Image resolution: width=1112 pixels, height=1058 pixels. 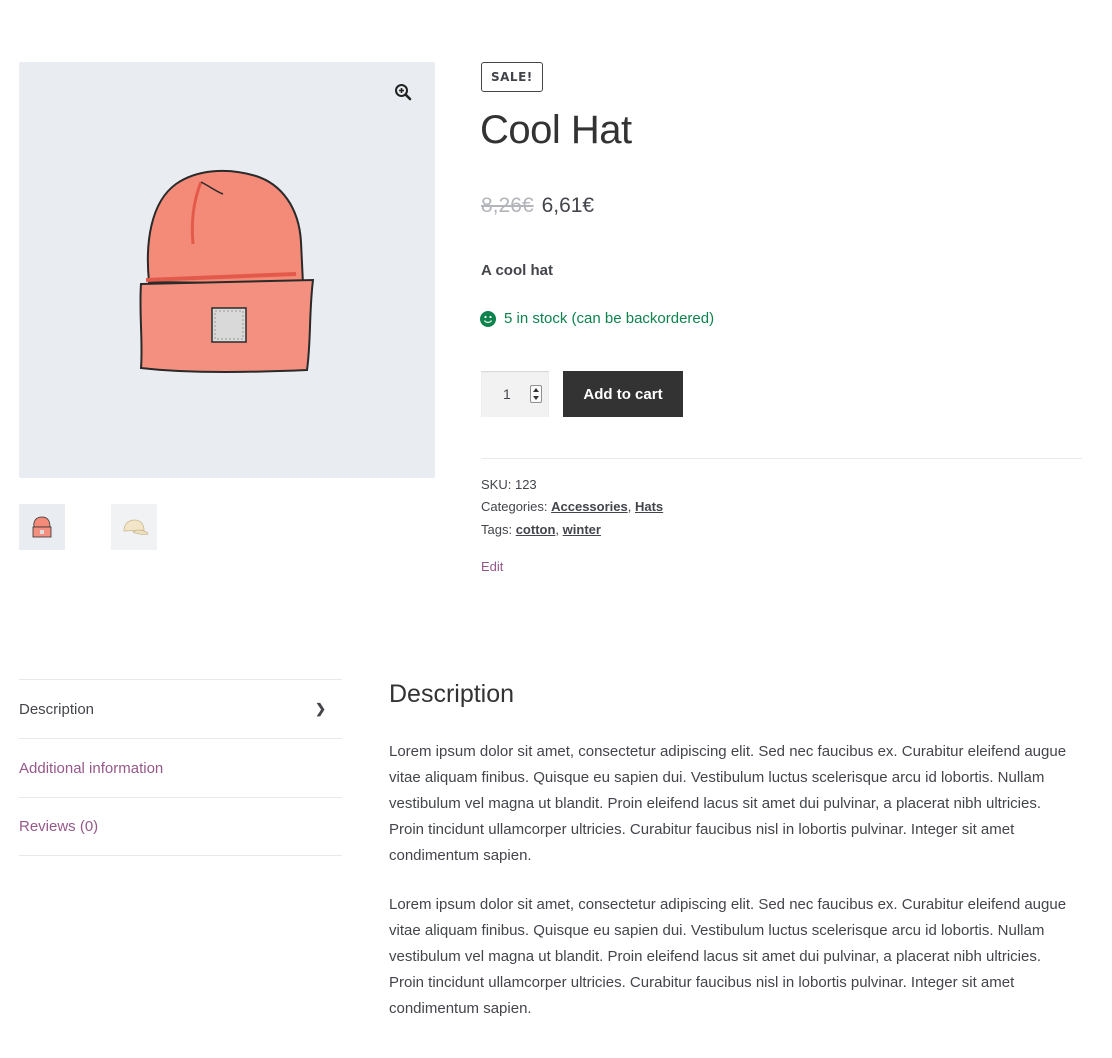 I want to click on stock-text: 5 in stock (can be backordered), so click(x=609, y=318).